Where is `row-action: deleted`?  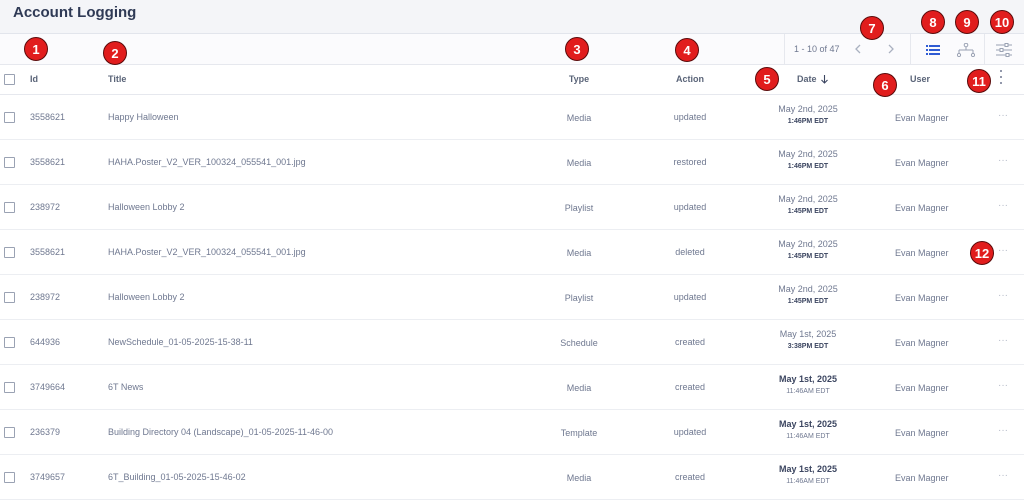
row-action: deleted is located at coordinates (690, 252).